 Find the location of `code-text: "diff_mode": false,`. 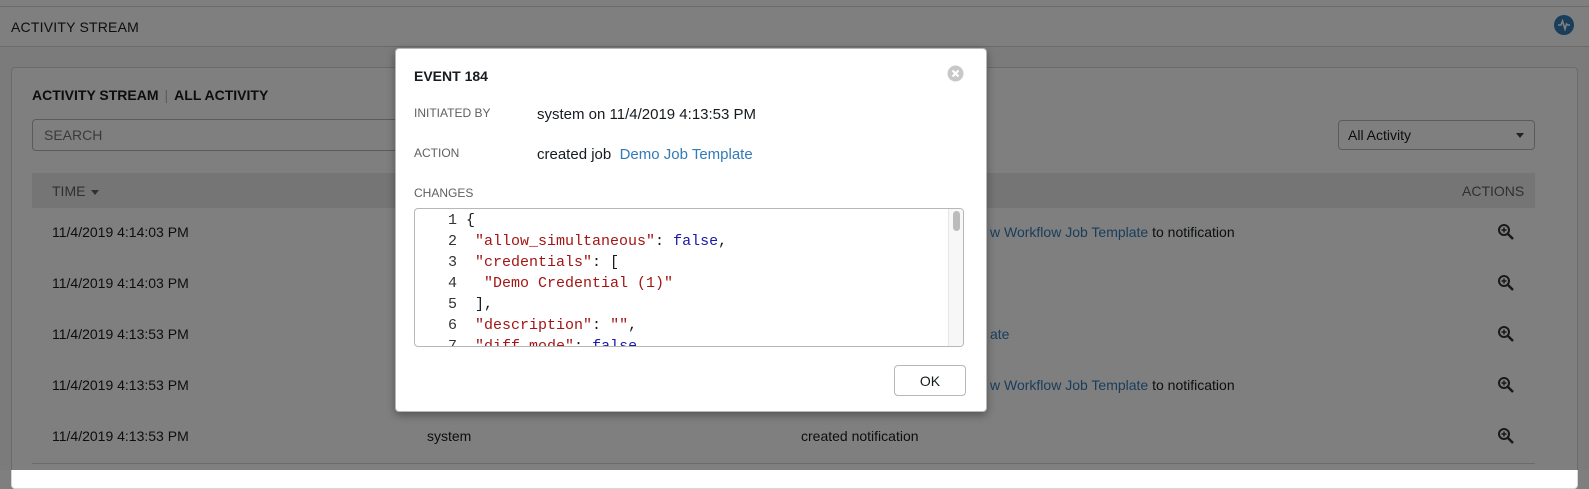

code-text: "diff_mode": false, is located at coordinates (556, 342).